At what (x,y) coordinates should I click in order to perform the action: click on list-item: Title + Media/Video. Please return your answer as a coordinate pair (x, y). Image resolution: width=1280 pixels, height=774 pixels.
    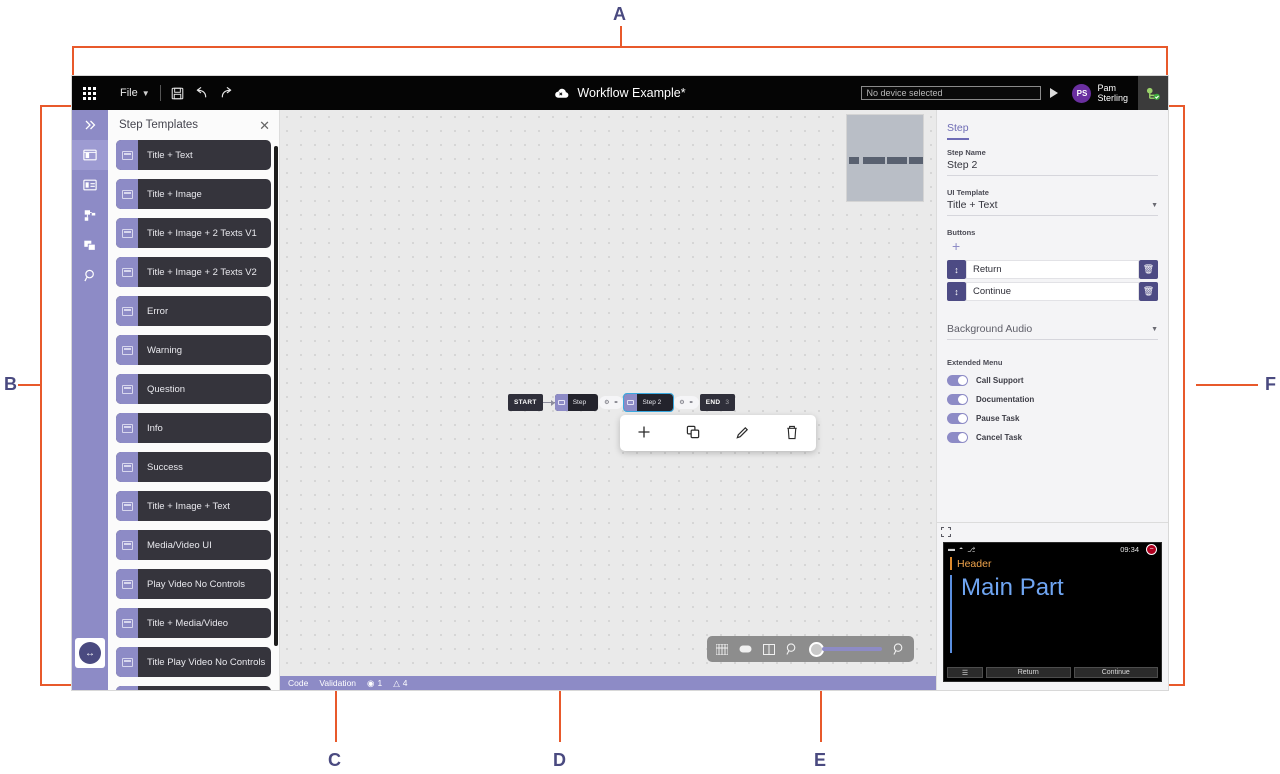
    Looking at the image, I should click on (193, 623).